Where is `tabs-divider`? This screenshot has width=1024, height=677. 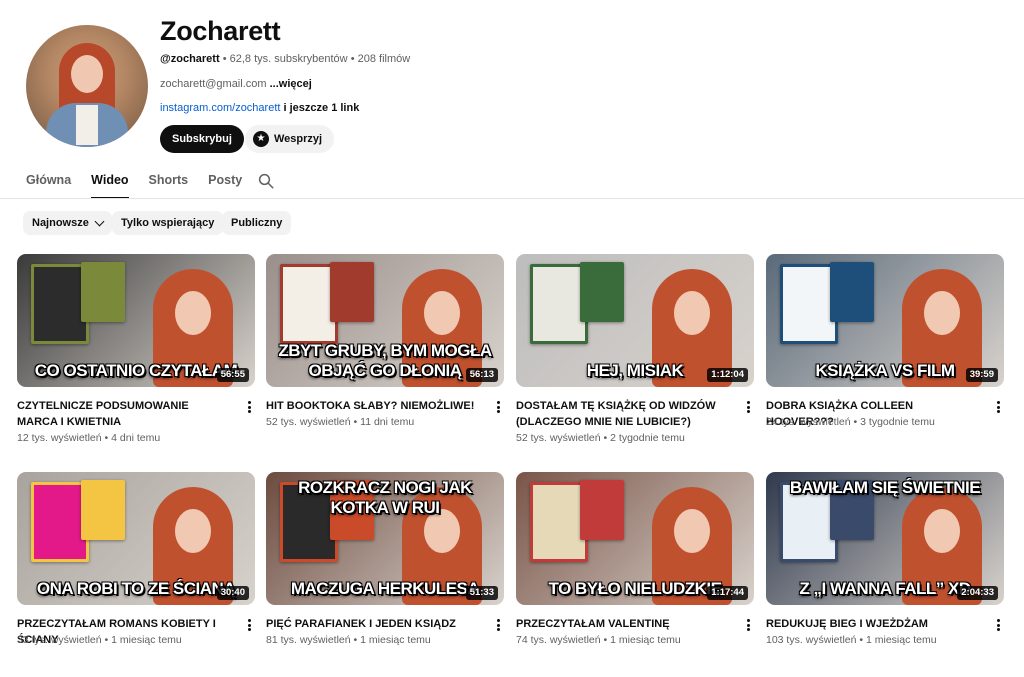
tabs-divider is located at coordinates (512, 198).